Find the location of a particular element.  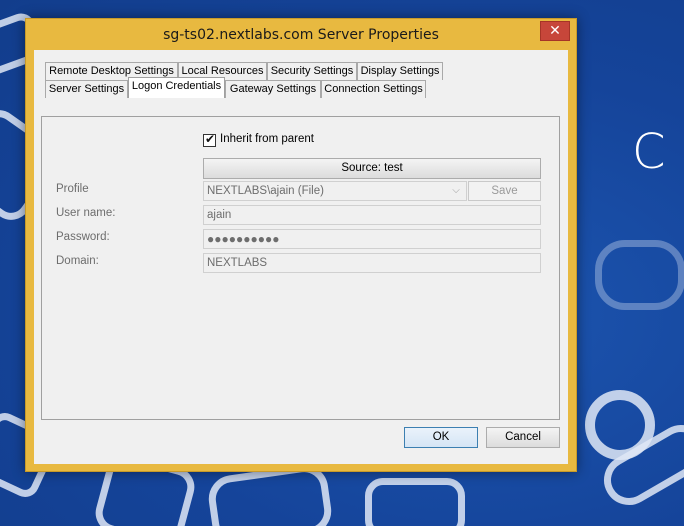

tab-logon-credentials: Logon Credentials is located at coordinates (176, 87).